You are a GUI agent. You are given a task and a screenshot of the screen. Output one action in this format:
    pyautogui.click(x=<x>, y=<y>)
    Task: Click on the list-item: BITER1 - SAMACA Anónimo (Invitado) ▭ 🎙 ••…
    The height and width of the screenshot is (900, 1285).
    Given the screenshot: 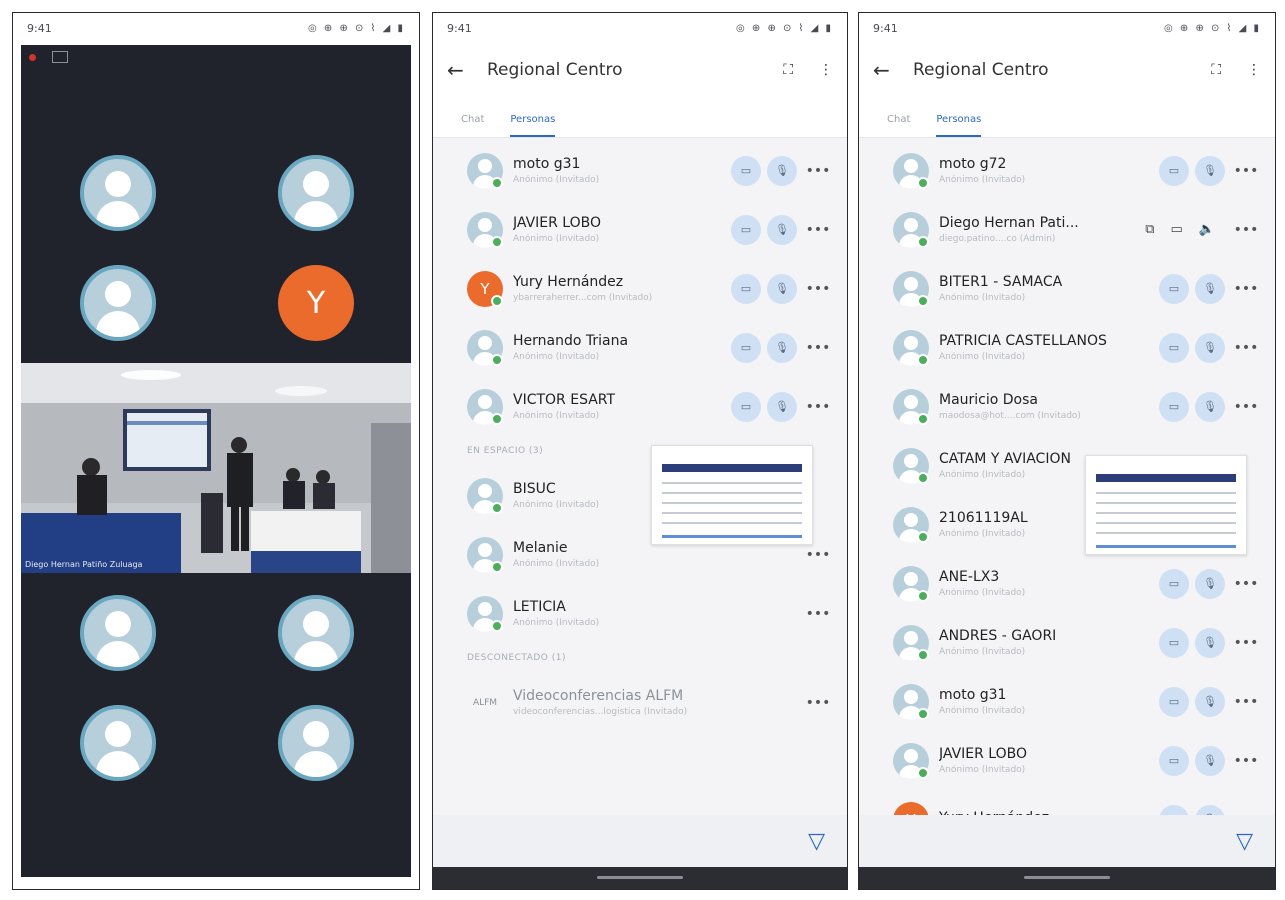 What is the action you would take?
    pyautogui.click(x=1067, y=288)
    